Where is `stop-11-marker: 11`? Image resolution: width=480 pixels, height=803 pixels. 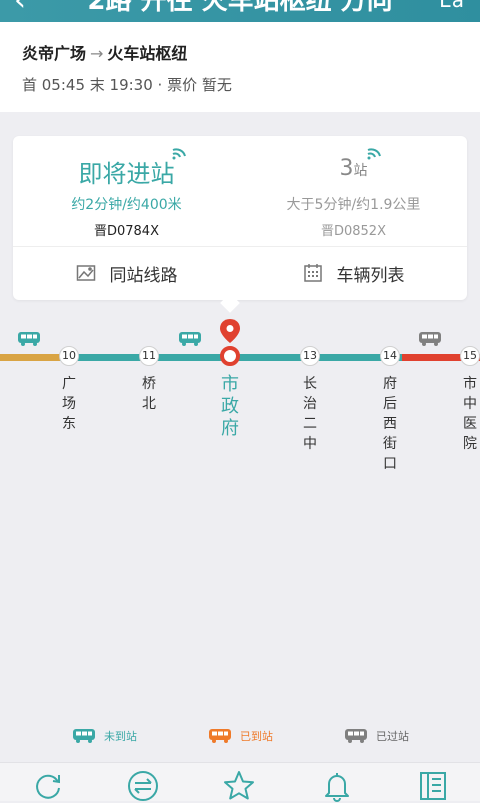
stop-11-marker: 11 is located at coordinates (149, 356).